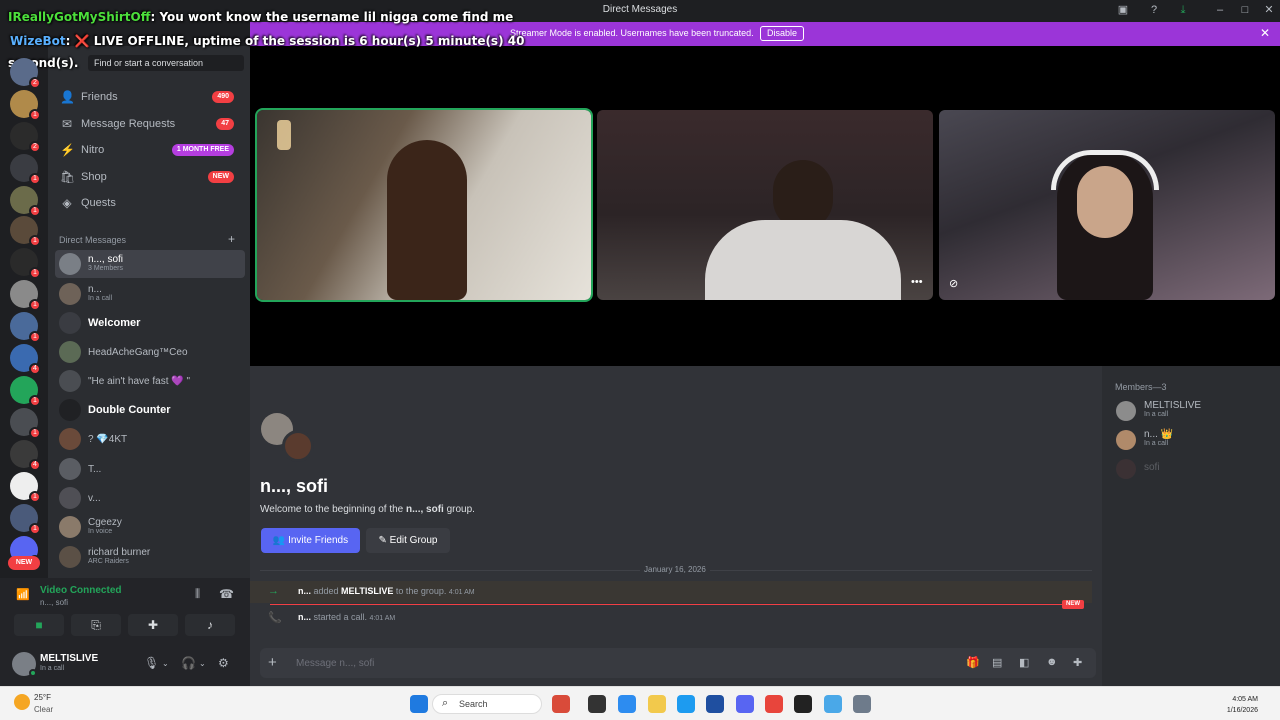 The height and width of the screenshot is (720, 1280). Describe the element at coordinates (671, 618) in the screenshot. I see `system-message-call: 📞 n... started a call. 4:01 AM` at that location.